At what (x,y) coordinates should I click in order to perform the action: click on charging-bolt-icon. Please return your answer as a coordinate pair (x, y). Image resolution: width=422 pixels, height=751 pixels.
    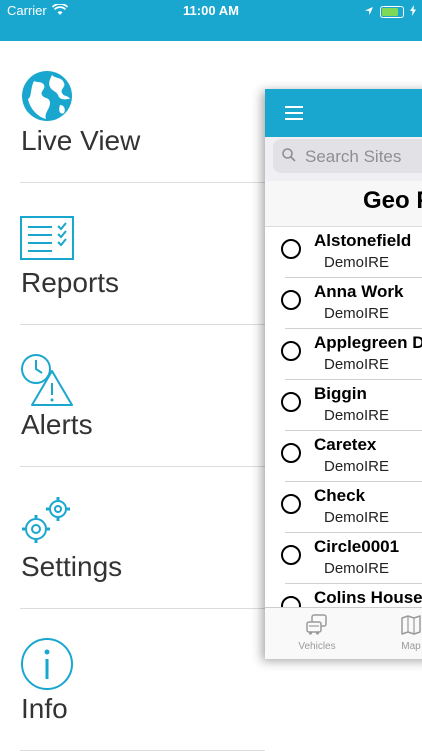
    Looking at the image, I should click on (413, 12).